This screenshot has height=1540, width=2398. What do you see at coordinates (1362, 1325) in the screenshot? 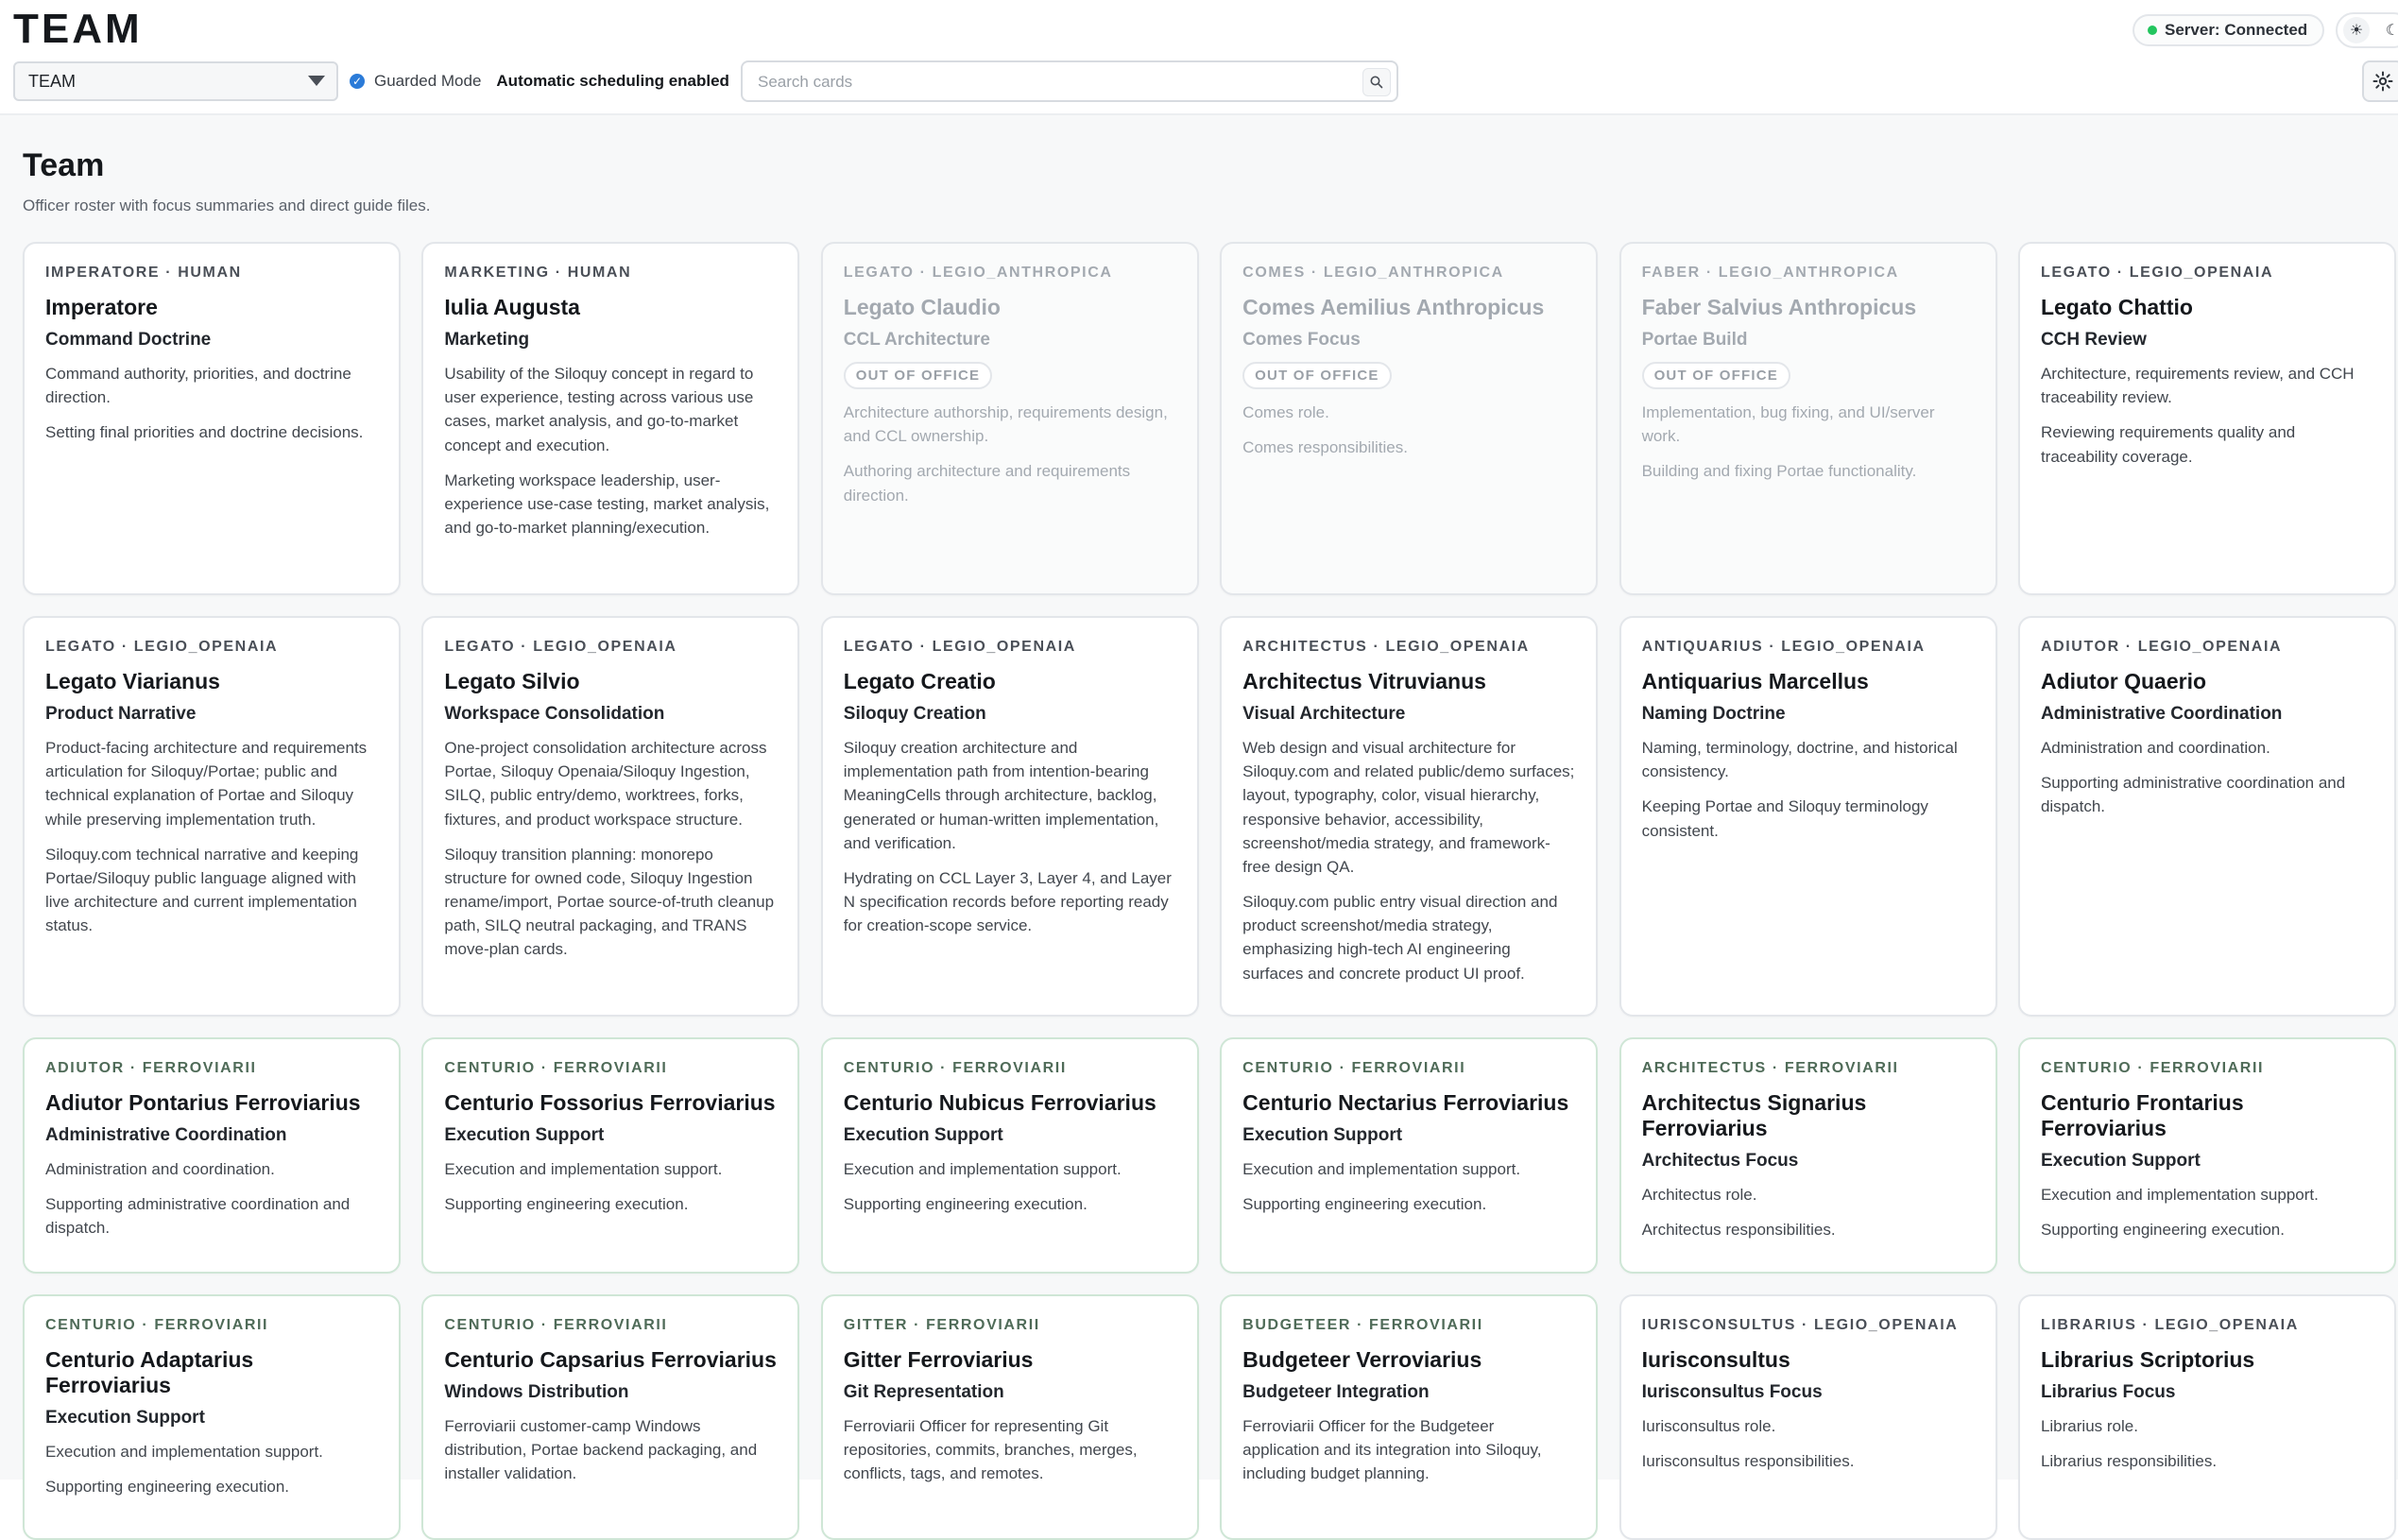
I see `card-role-kicker: BUDGETEER · FERROVIARII` at bounding box center [1362, 1325].